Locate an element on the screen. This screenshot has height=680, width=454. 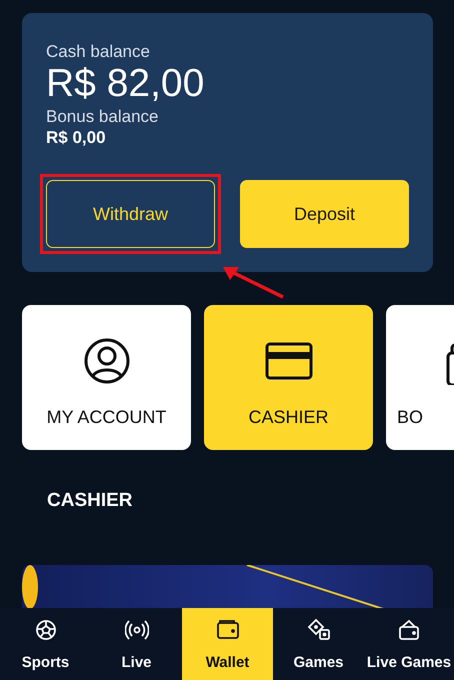
withdraw-button: Withdraw is located at coordinates (130, 214).